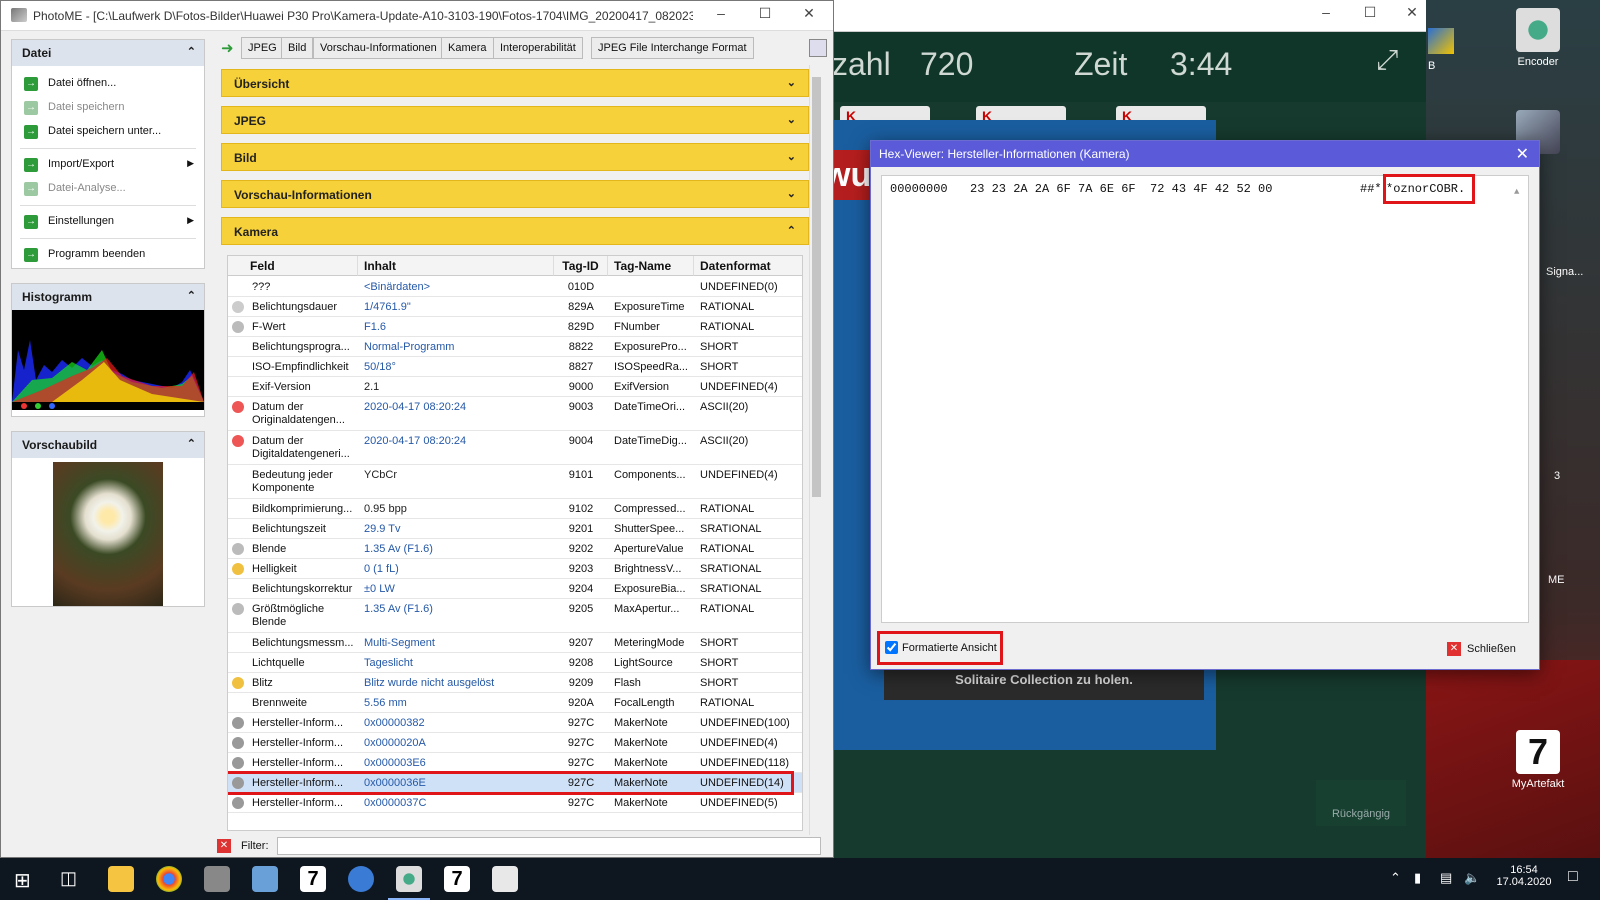 This screenshot has width=1600, height=900. Describe the element at coordinates (108, 445) in the screenshot. I see `panel-vorschaubild-header: Vorschaubild ⌃` at that location.